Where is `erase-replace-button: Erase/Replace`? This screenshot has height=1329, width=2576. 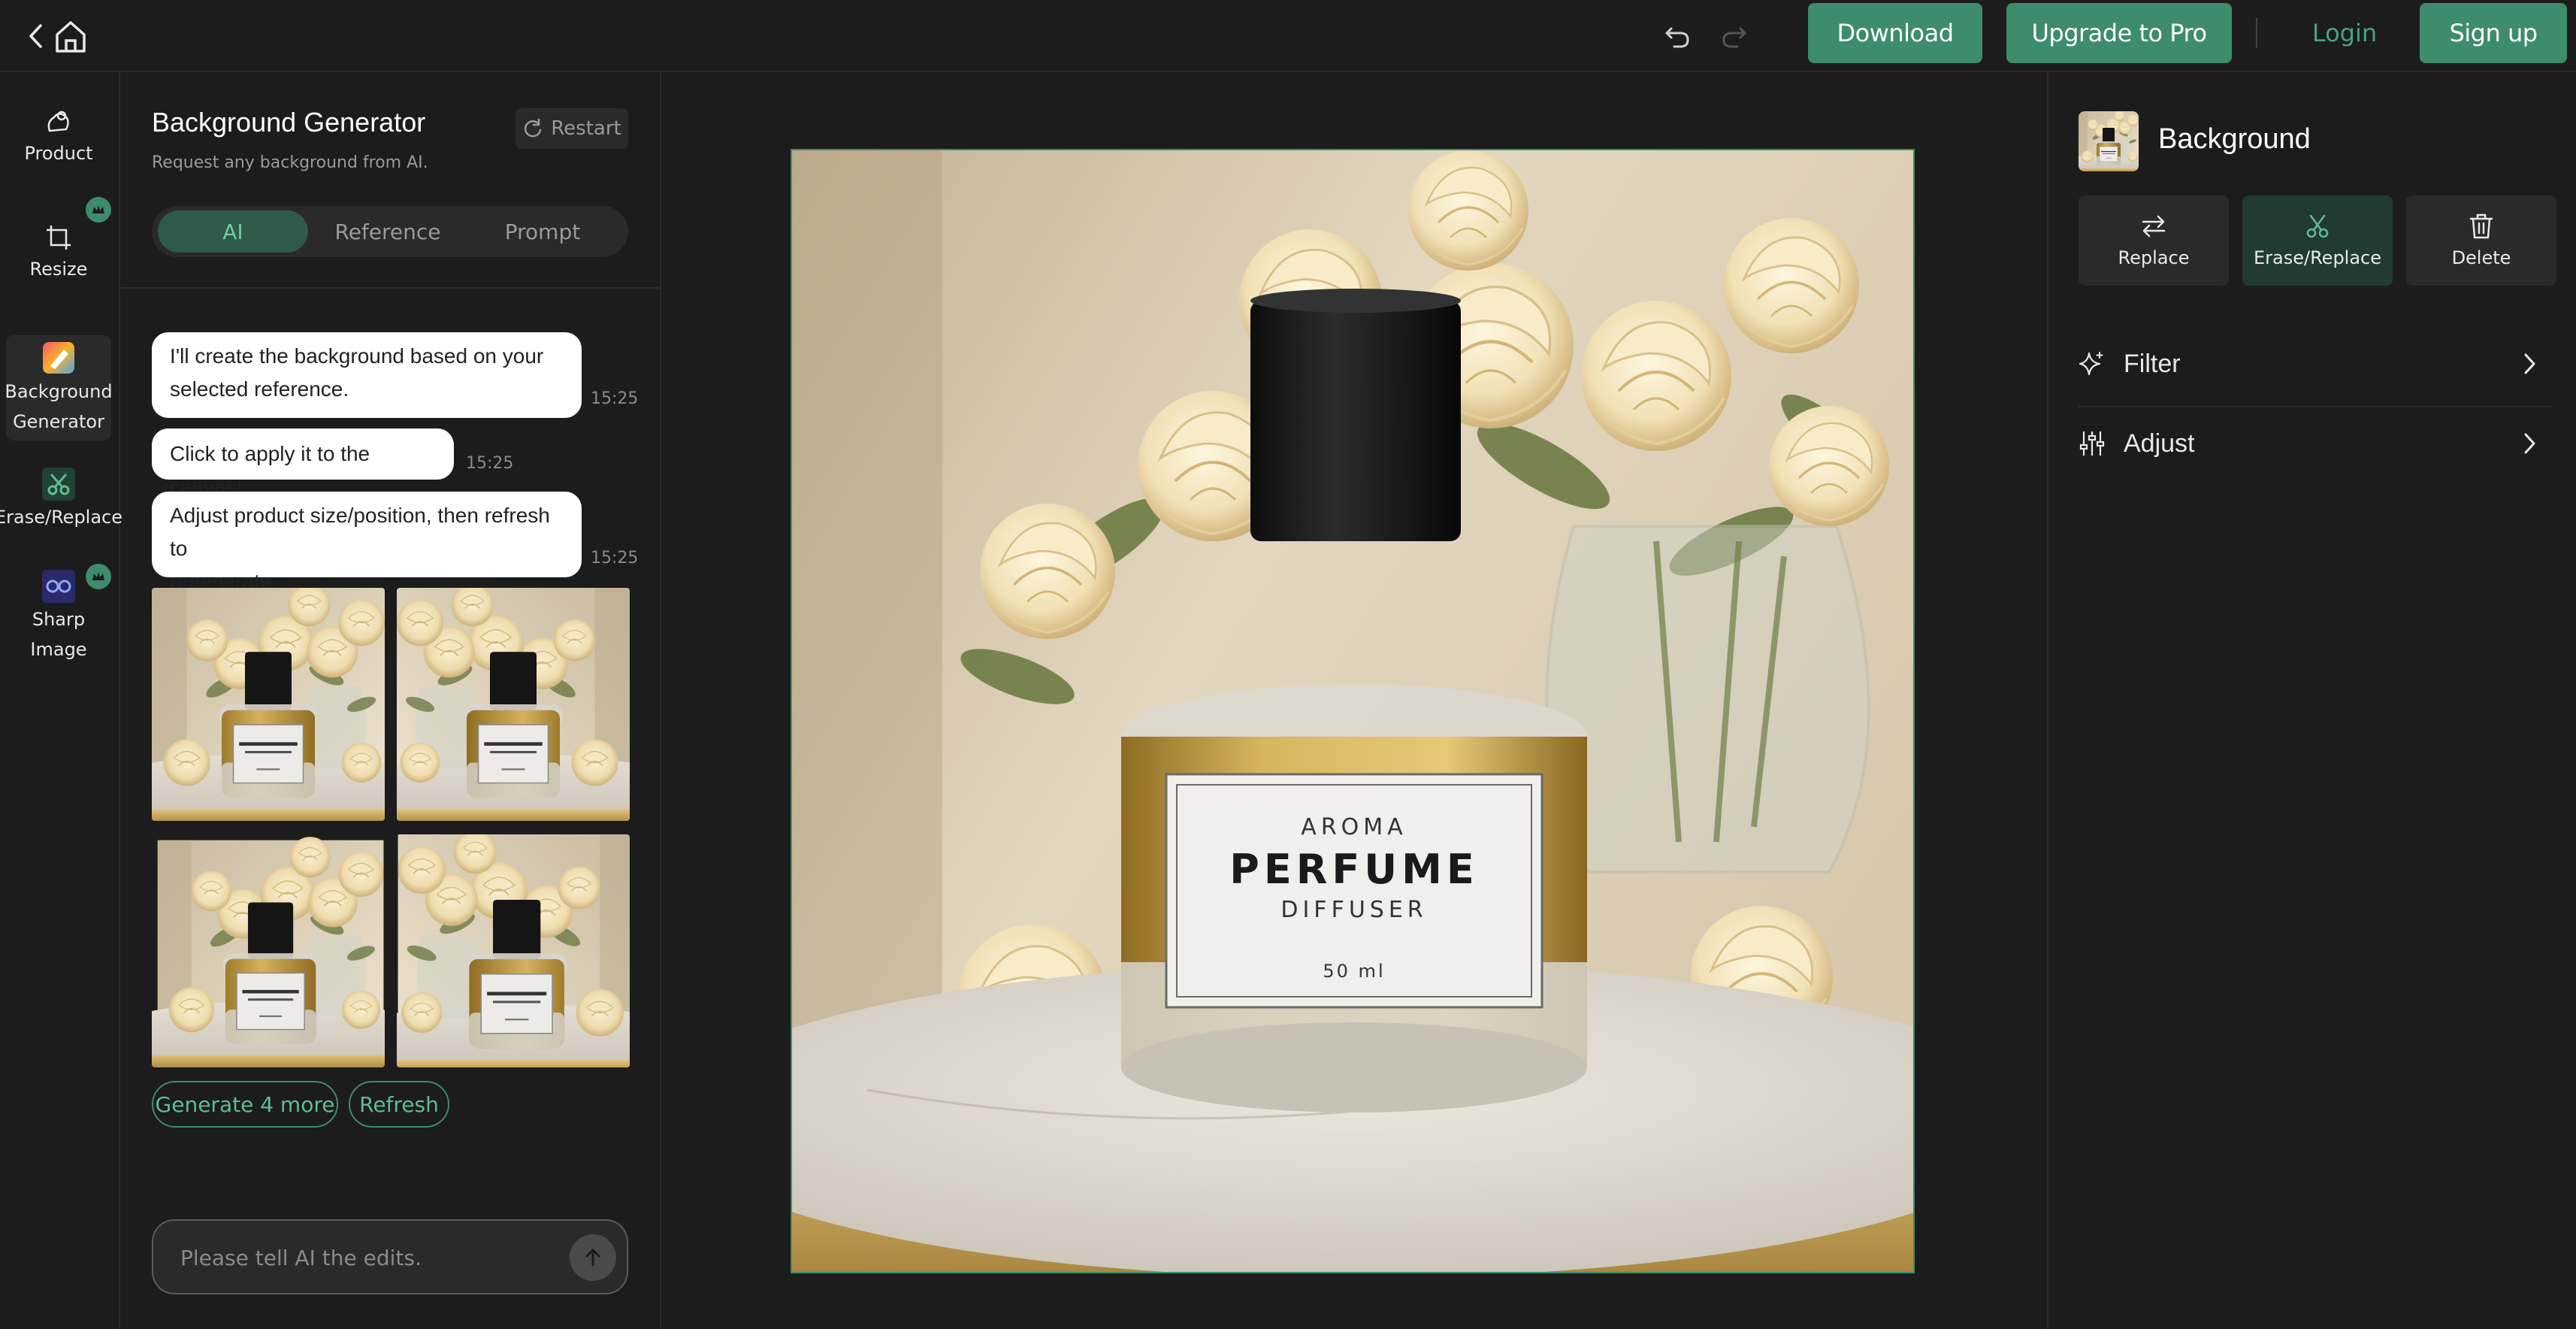 erase-replace-button: Erase/Replace is located at coordinates (2318, 240).